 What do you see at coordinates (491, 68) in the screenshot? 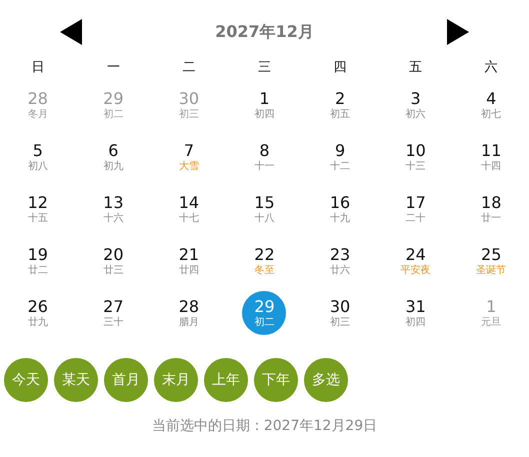
I see `weekday-label: 六` at bounding box center [491, 68].